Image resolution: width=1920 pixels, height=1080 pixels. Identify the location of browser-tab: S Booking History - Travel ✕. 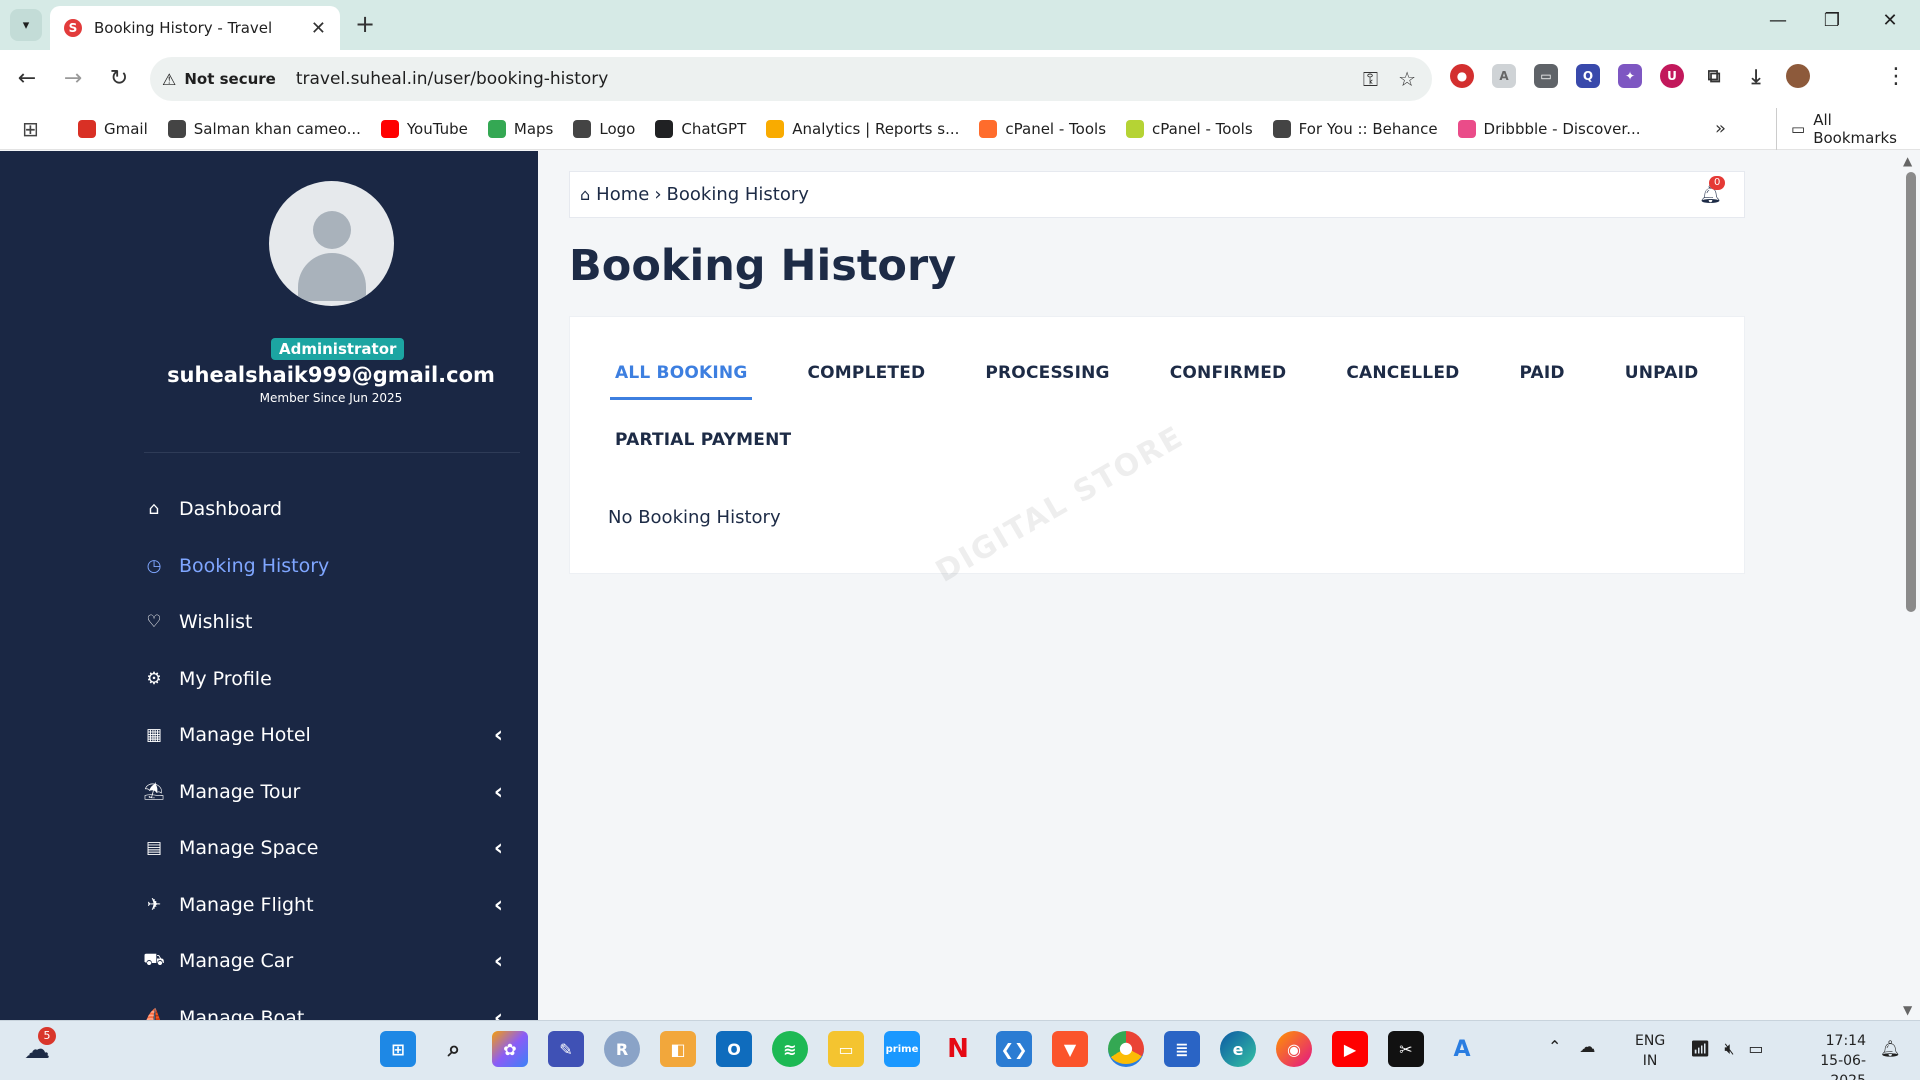
(195, 28).